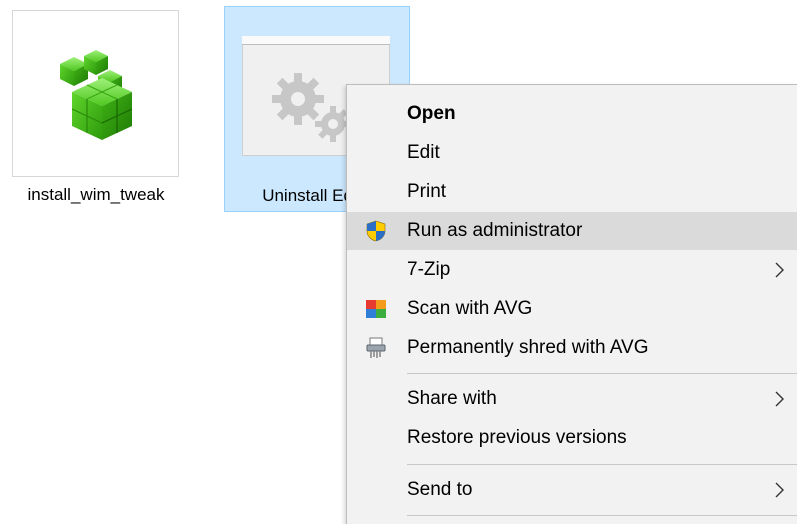  I want to click on menu-item-label: Restore previous versions, so click(517, 437).